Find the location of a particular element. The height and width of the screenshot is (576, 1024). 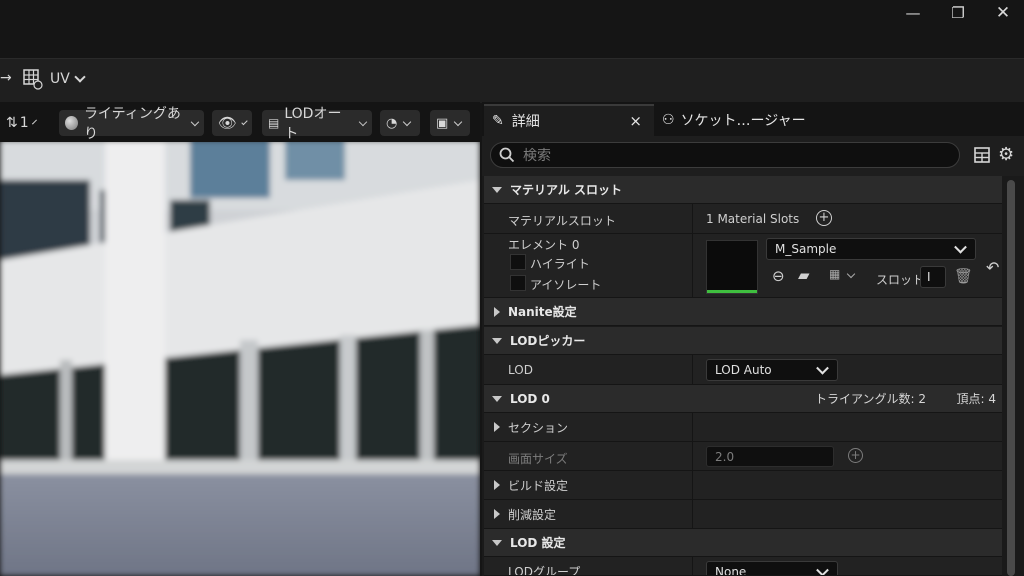

sphere-icon is located at coordinates (71, 123).